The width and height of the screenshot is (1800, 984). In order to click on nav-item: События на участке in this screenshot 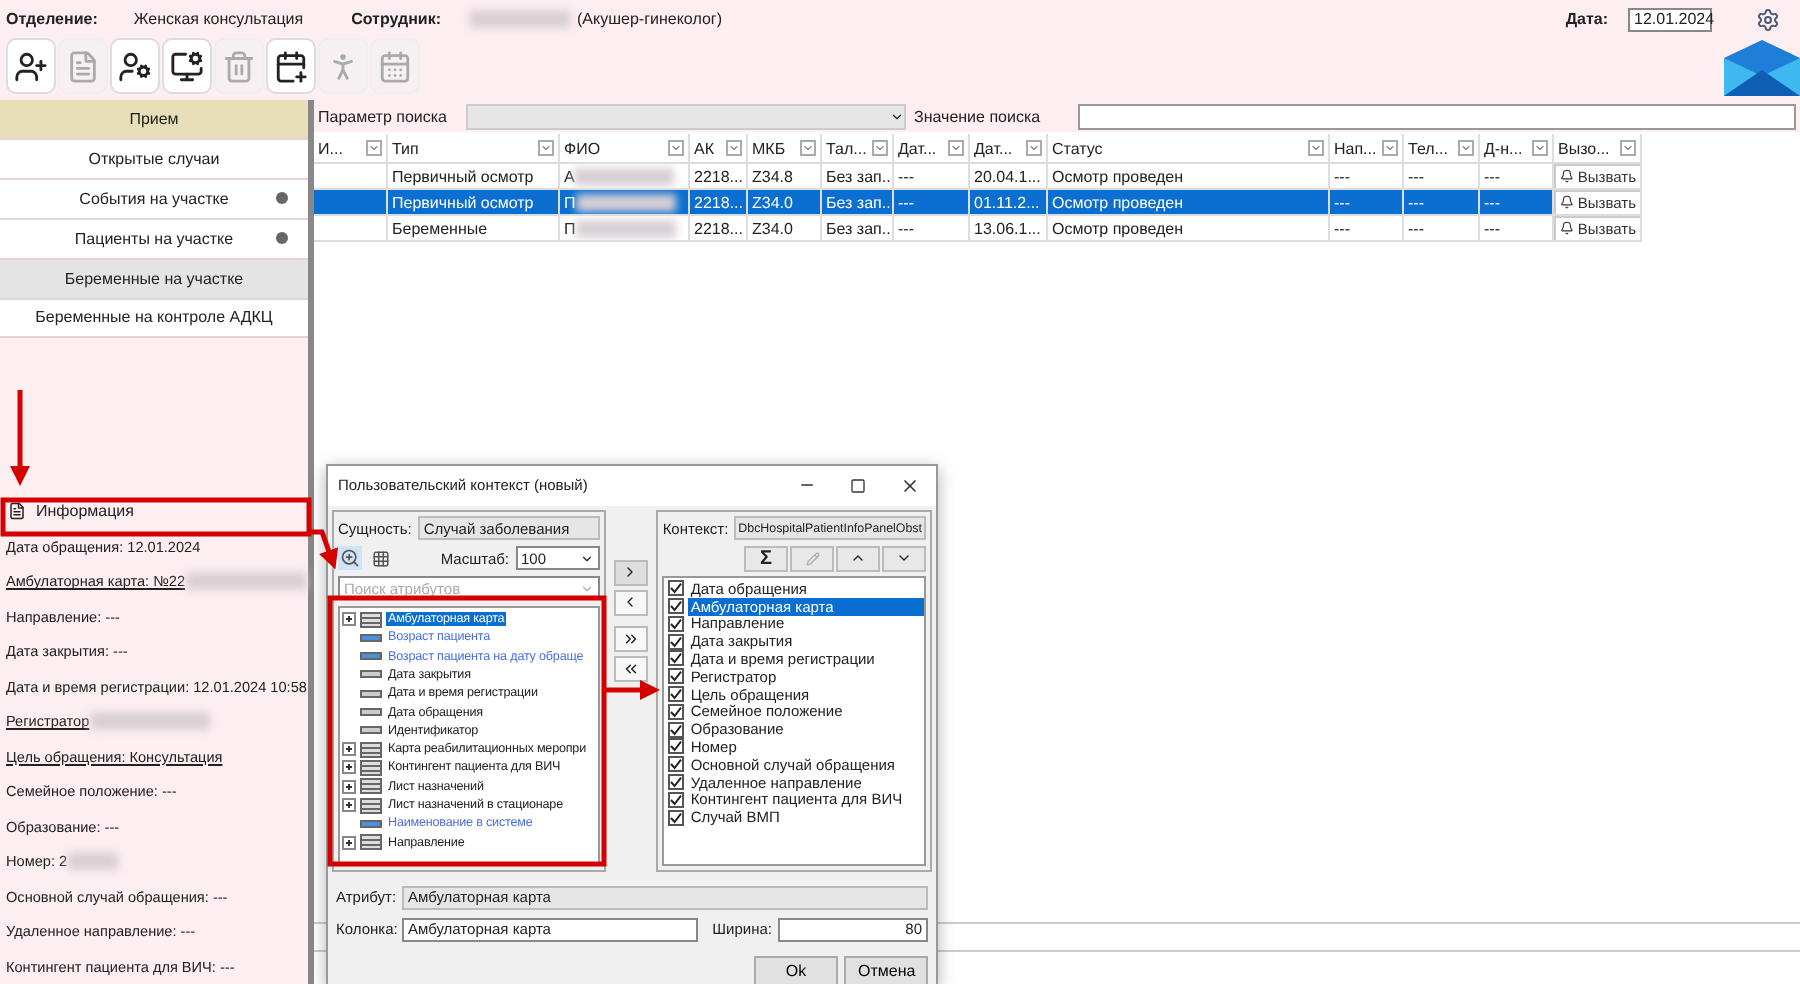, I will do `click(154, 199)`.